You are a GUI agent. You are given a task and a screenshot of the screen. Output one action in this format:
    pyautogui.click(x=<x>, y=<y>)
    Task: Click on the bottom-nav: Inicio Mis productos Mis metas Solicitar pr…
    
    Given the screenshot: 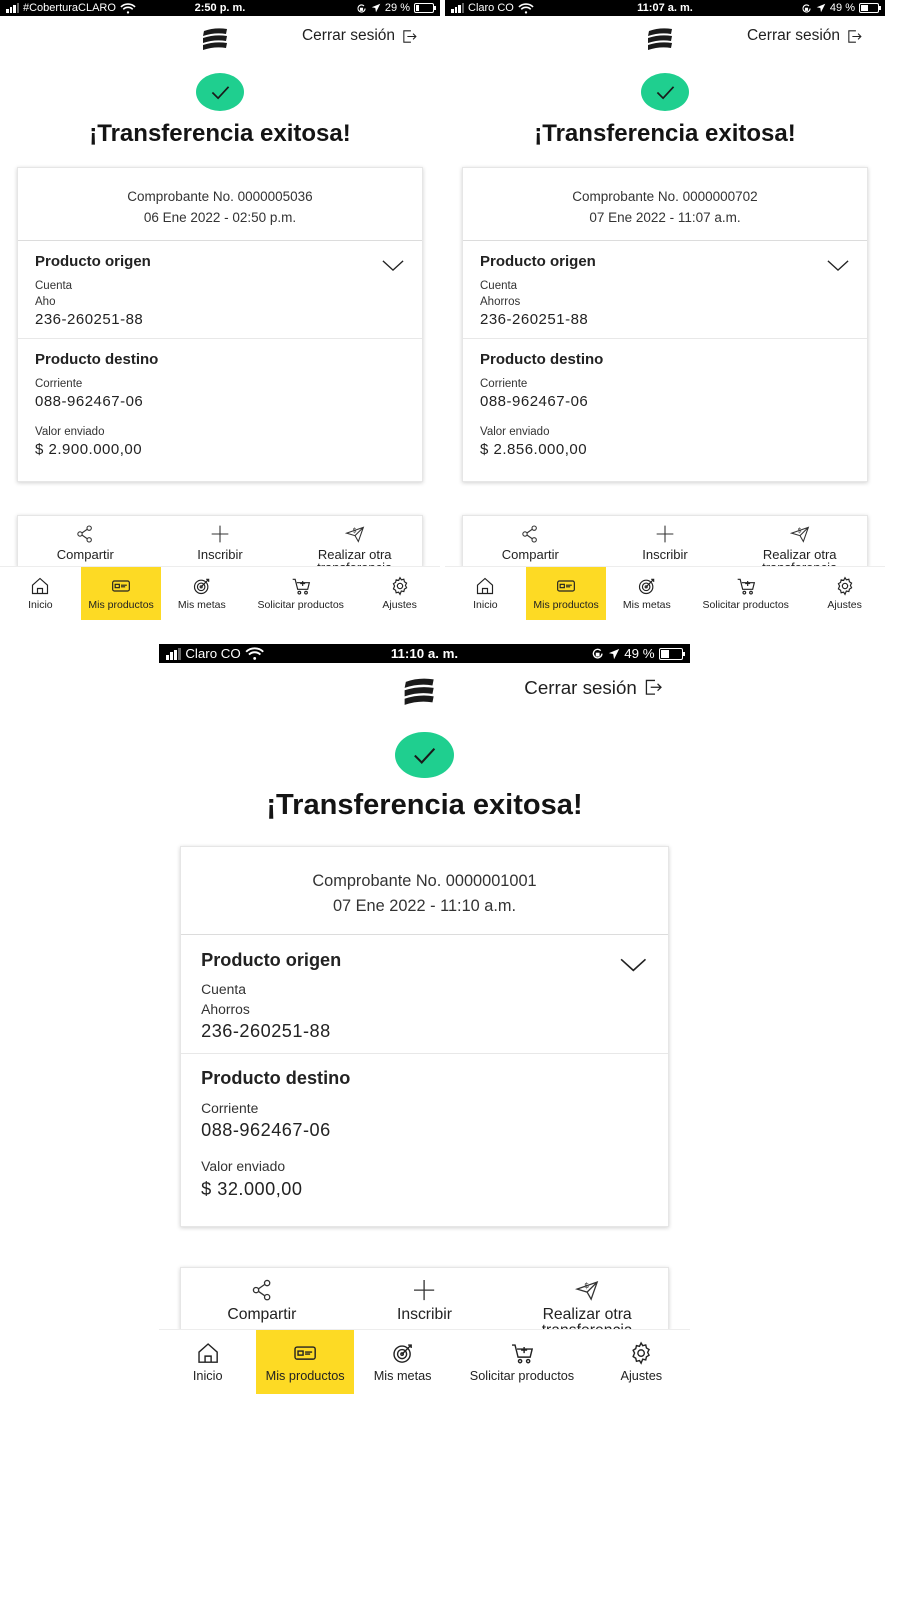 What is the action you would take?
    pyautogui.click(x=665, y=593)
    